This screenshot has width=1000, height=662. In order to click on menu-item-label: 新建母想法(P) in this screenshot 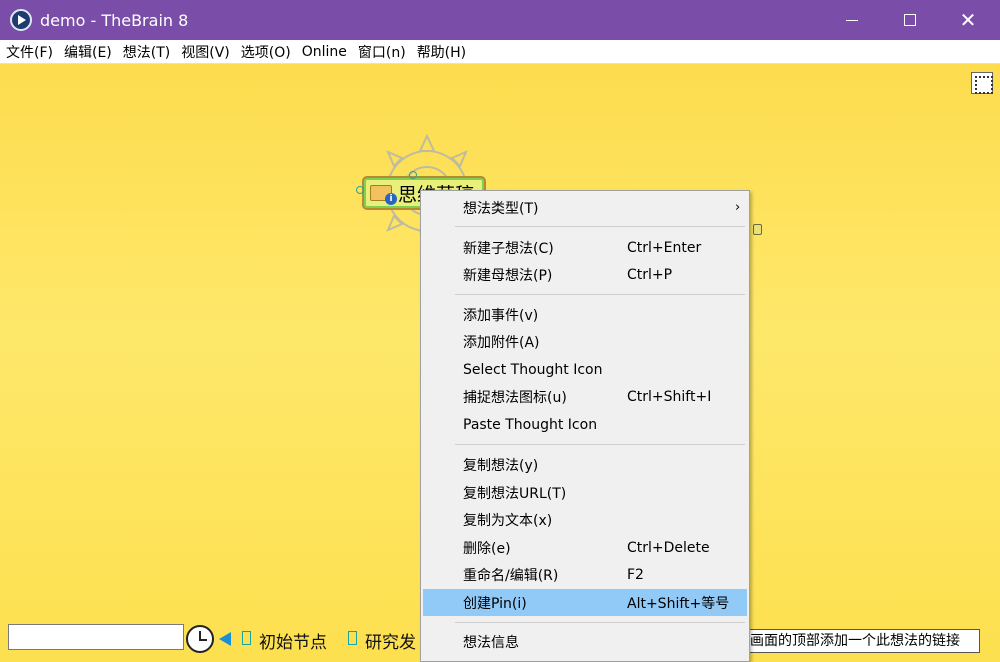, I will do `click(508, 275)`.